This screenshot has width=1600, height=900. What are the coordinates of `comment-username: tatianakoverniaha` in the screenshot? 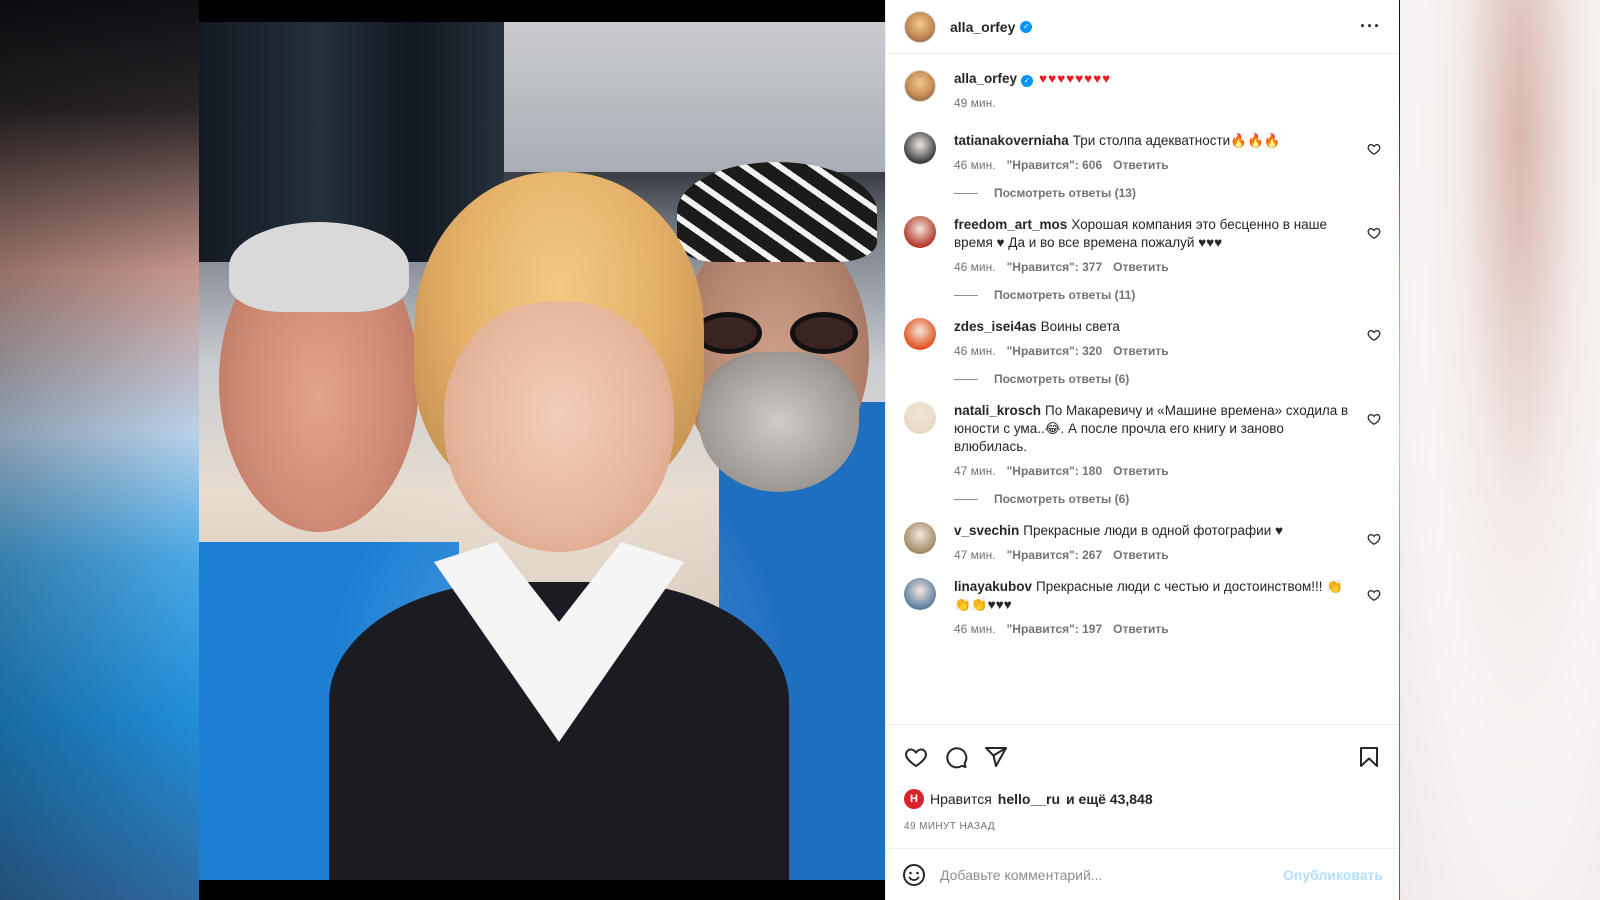 It's located at (1011, 140).